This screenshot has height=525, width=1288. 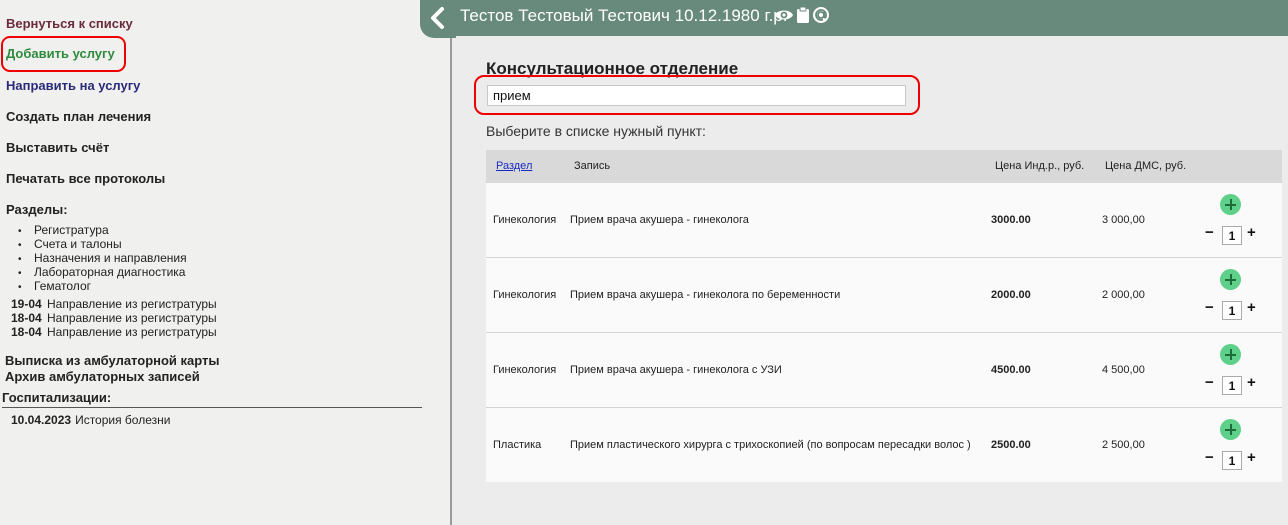 I want to click on row-price-dms: 3 000,00, so click(x=1123, y=220).